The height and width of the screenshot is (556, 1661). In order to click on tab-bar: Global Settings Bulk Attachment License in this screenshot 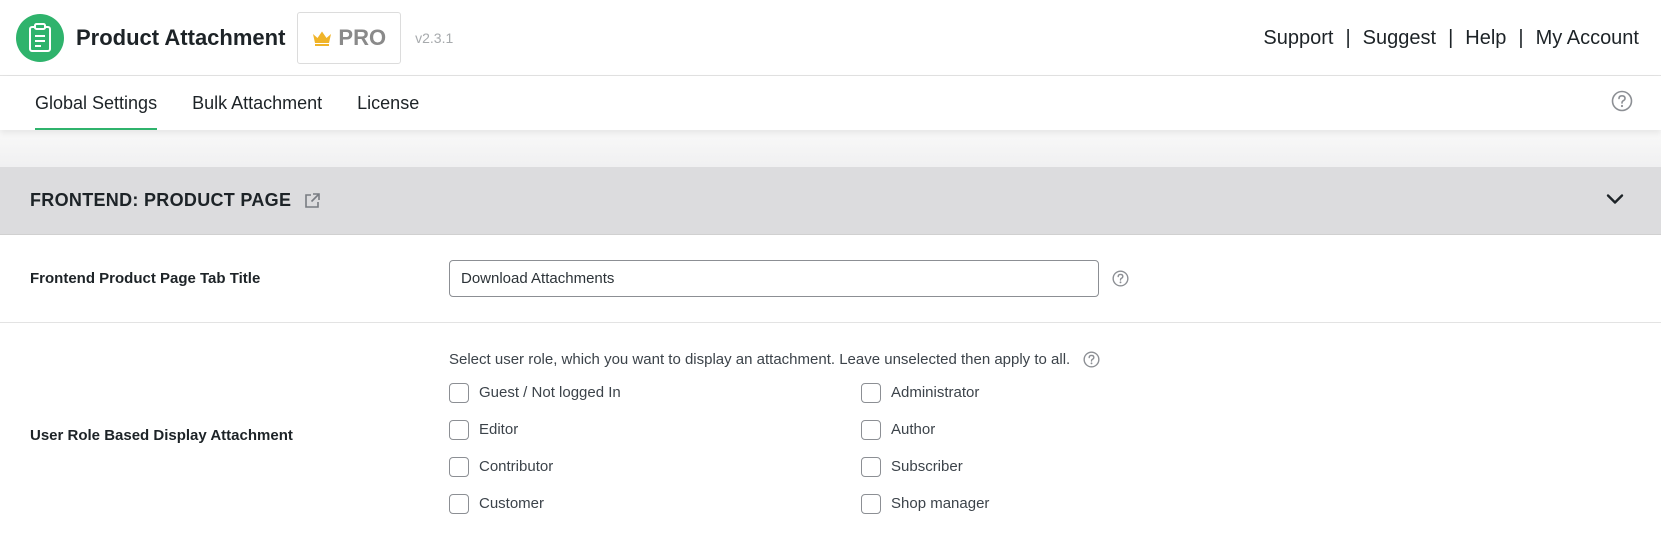, I will do `click(830, 103)`.